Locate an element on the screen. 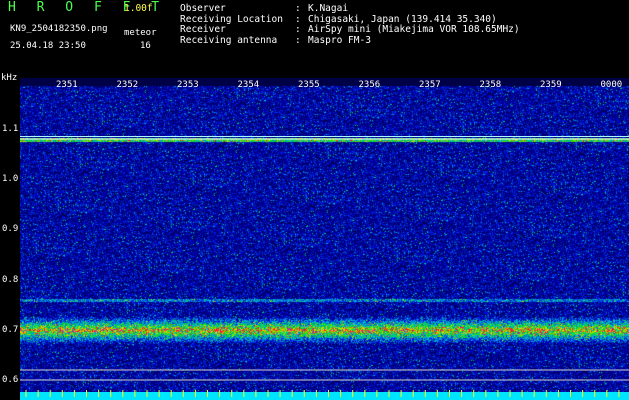  info-key: Receiver is located at coordinates (203, 29).